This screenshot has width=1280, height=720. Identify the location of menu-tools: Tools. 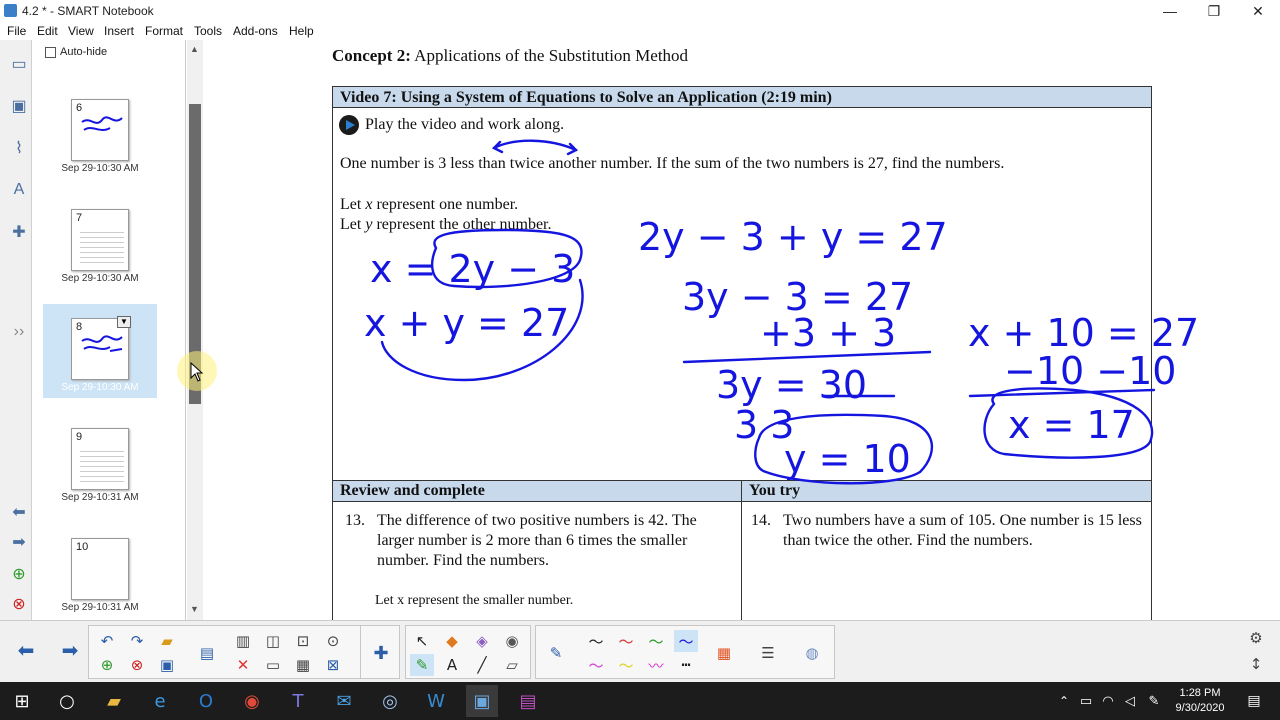
(208, 31).